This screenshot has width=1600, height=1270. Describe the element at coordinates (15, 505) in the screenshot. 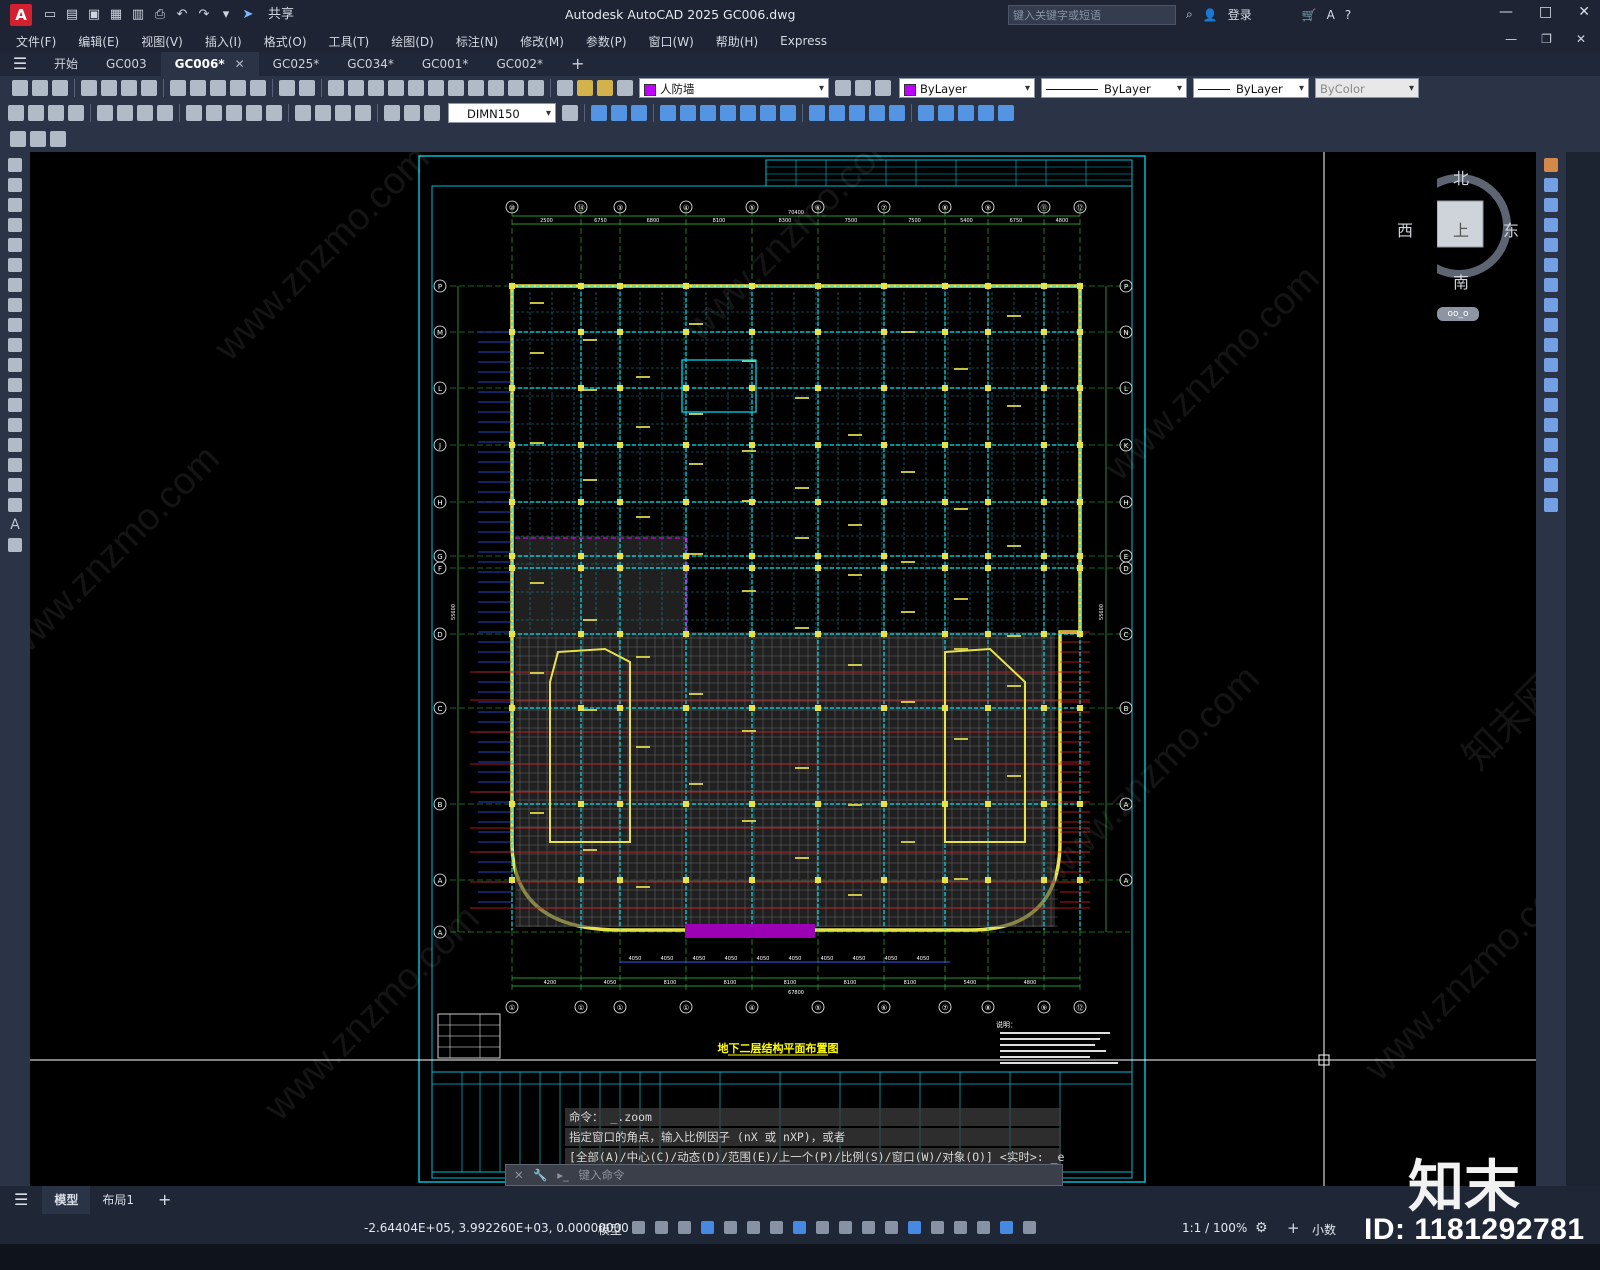

I see `table-icon` at that location.